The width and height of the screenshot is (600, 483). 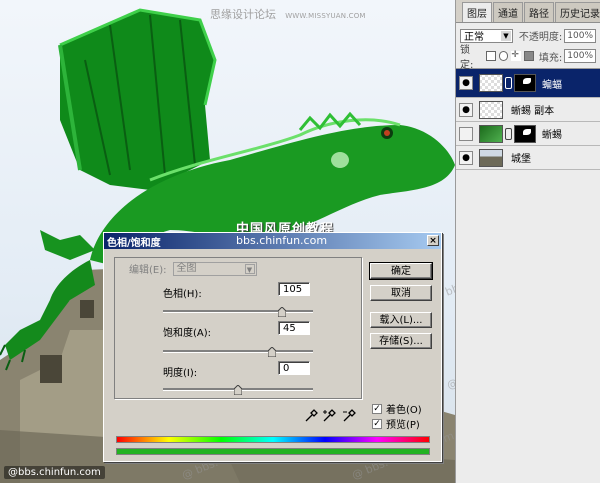 I want to click on layer-row-lizard: 蜥蜴, so click(x=528, y=134).